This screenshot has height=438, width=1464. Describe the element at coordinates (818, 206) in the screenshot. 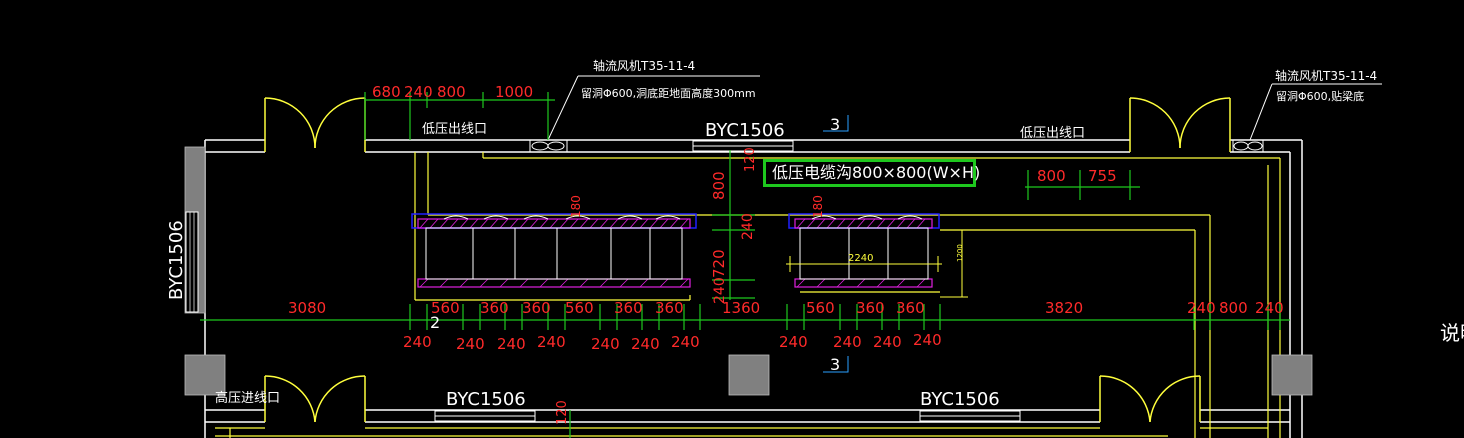

I see `dim-180-right: 180` at that location.